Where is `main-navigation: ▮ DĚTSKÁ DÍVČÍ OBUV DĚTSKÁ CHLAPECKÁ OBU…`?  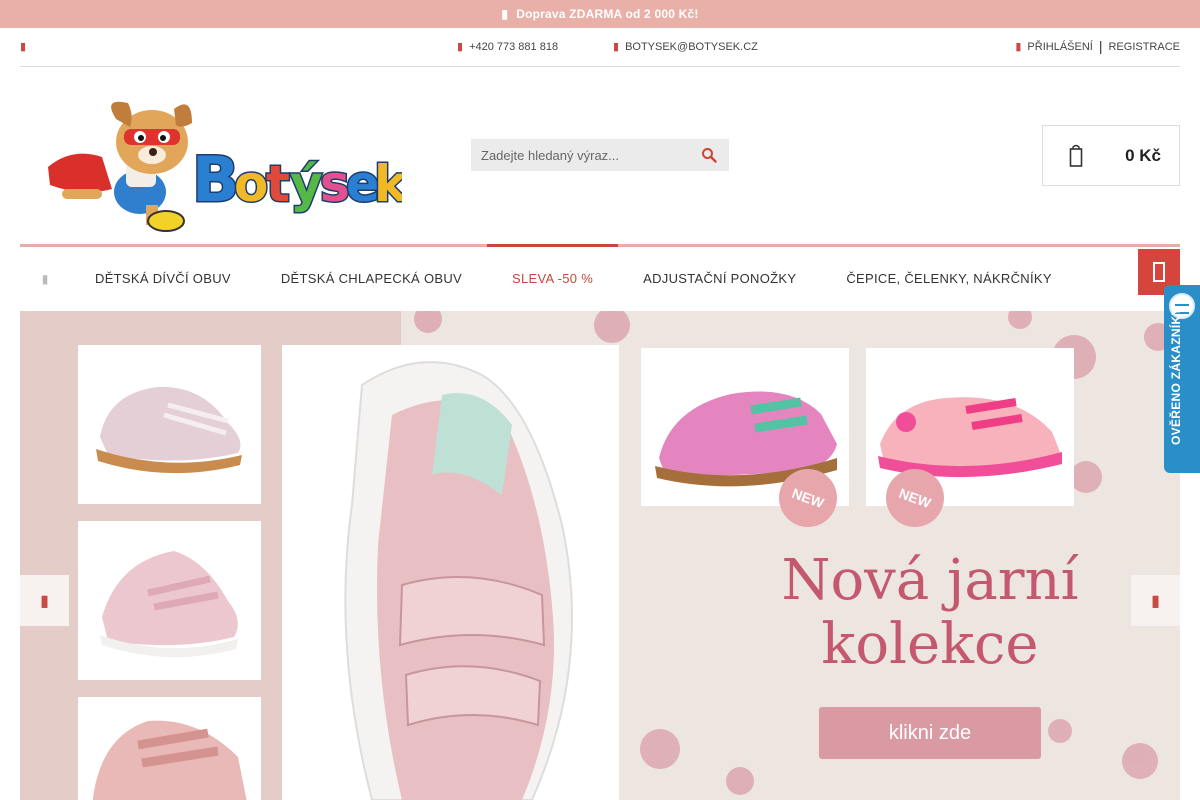
main-navigation: ▮ DĚTSKÁ DÍVČÍ OBUV DĚTSKÁ CHLAPECKÁ OBU… is located at coordinates (600, 277).